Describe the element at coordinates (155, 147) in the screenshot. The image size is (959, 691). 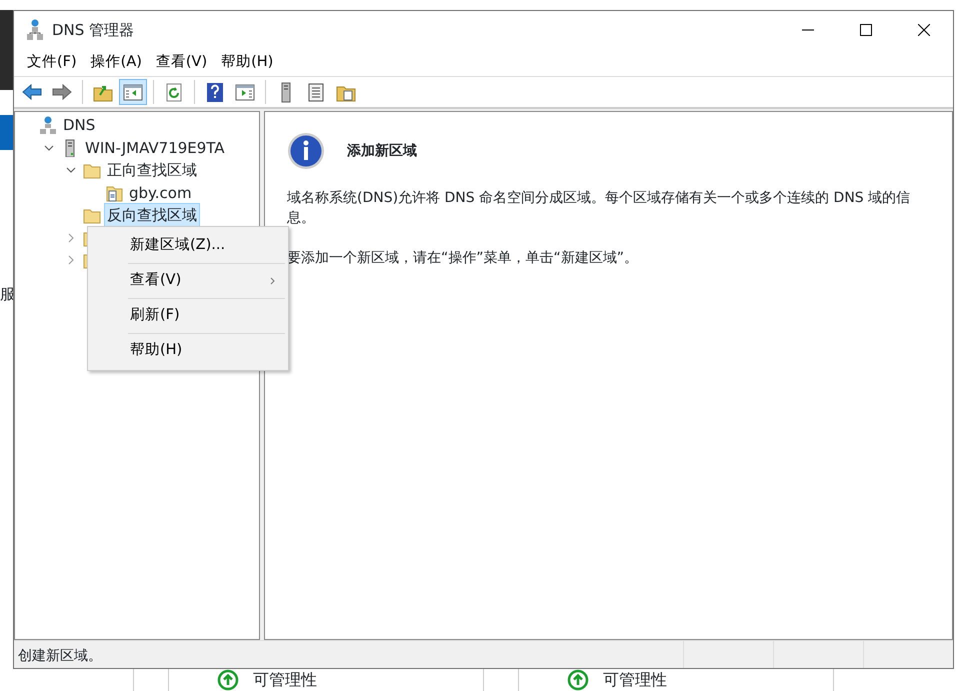
I see `tree-item: WIN-JMAV719E9TA` at that location.